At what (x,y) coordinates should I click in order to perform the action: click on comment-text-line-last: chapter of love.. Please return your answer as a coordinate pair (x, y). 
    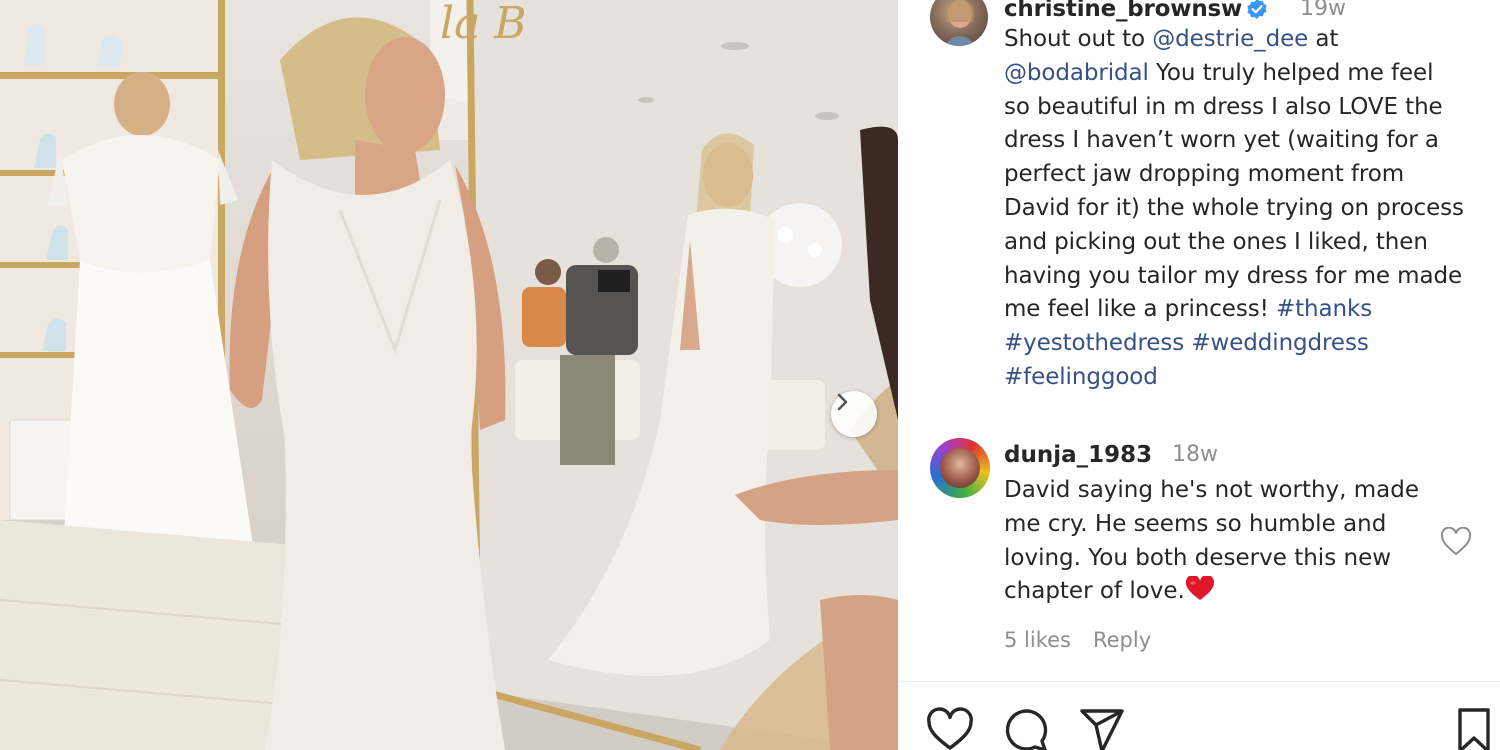
    Looking at the image, I should click on (1219, 592).